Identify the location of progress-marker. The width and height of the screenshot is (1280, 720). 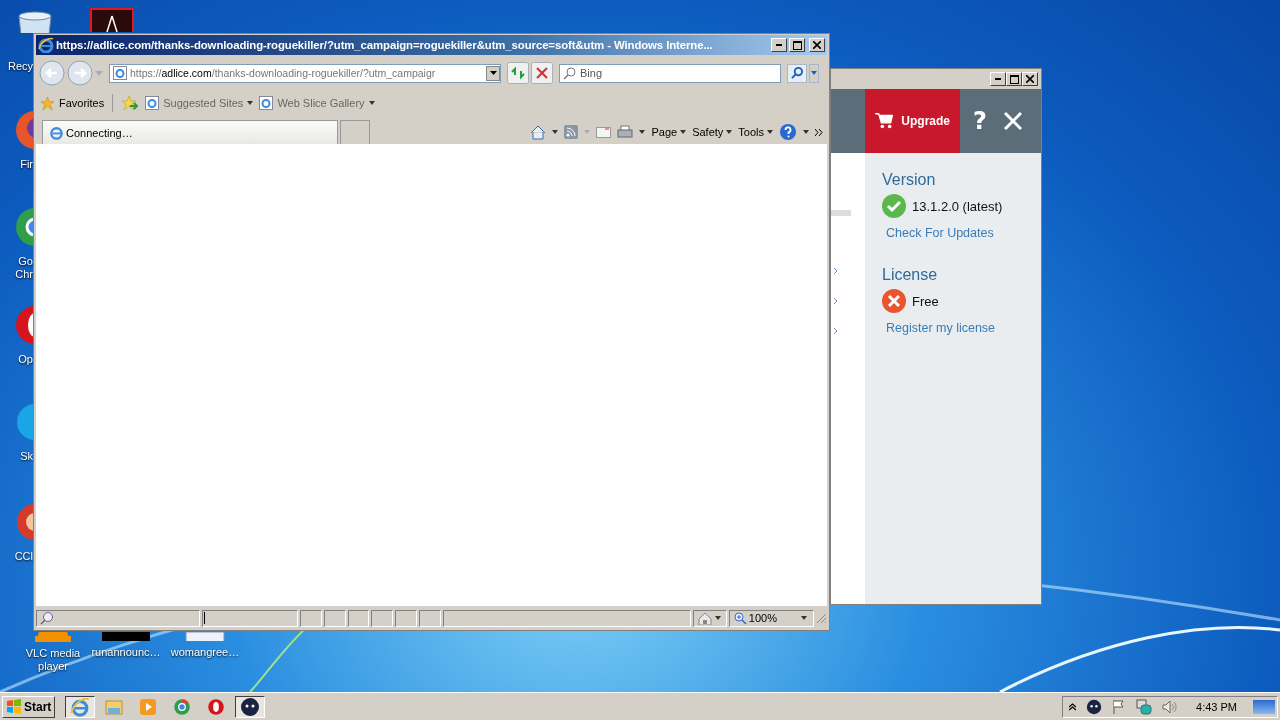
(204, 618).